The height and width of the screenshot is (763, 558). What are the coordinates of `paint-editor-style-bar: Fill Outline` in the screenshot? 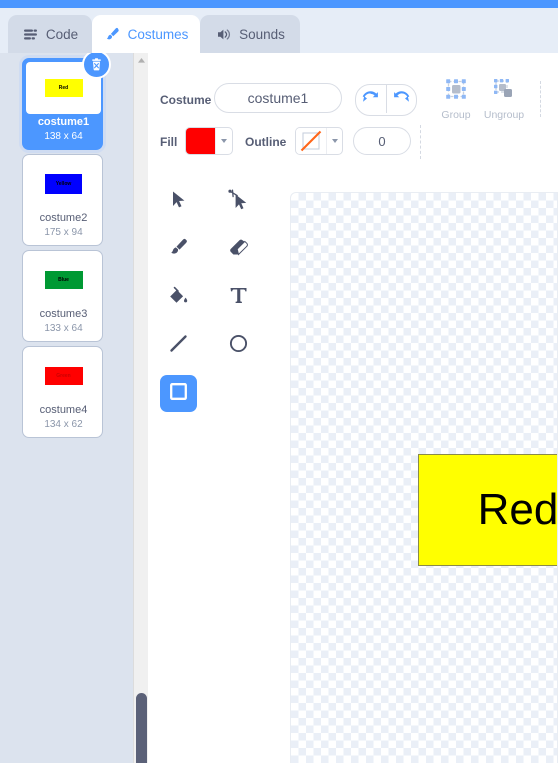 It's located at (353, 144).